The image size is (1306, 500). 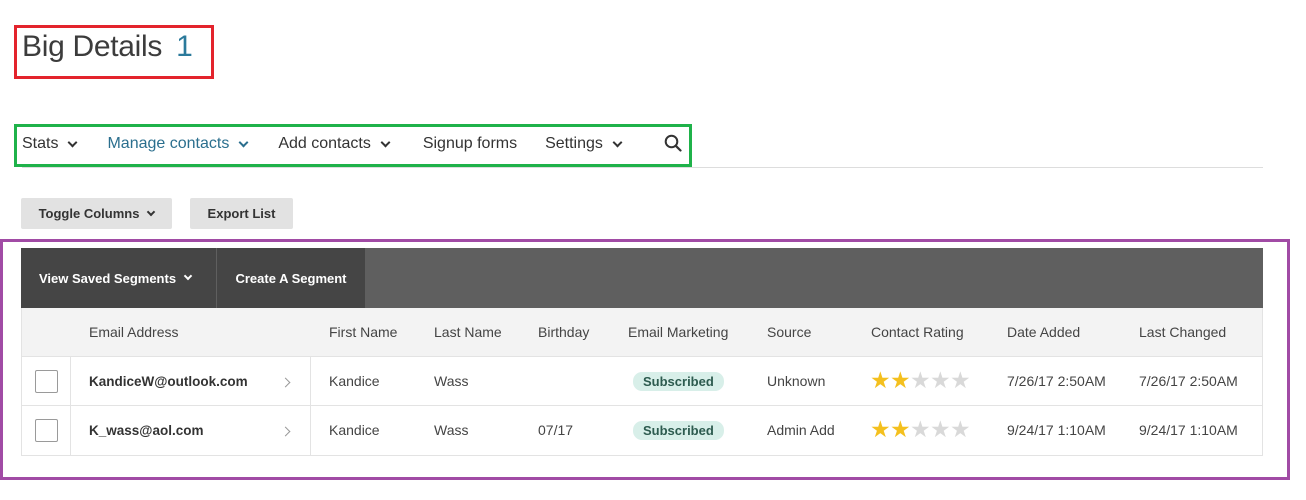 I want to click on export-list-button: Export List, so click(x=241, y=213).